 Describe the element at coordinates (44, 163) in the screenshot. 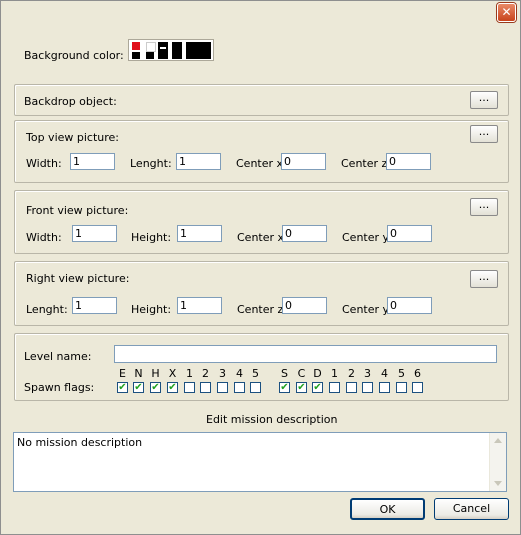

I see `top-width-label: Width:` at that location.